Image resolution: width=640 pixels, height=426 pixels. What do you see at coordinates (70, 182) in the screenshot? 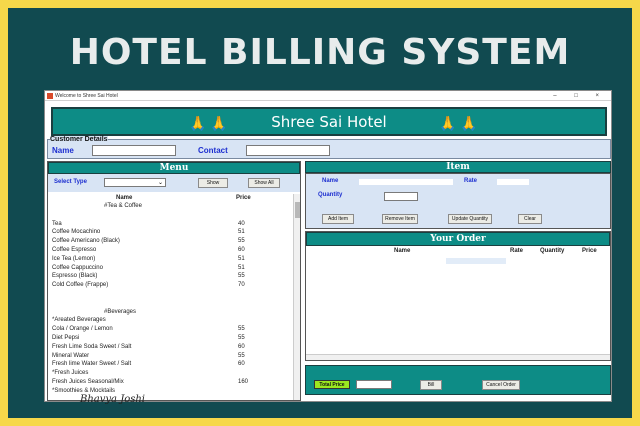
I see `select-type-label: Select Type` at bounding box center [70, 182].